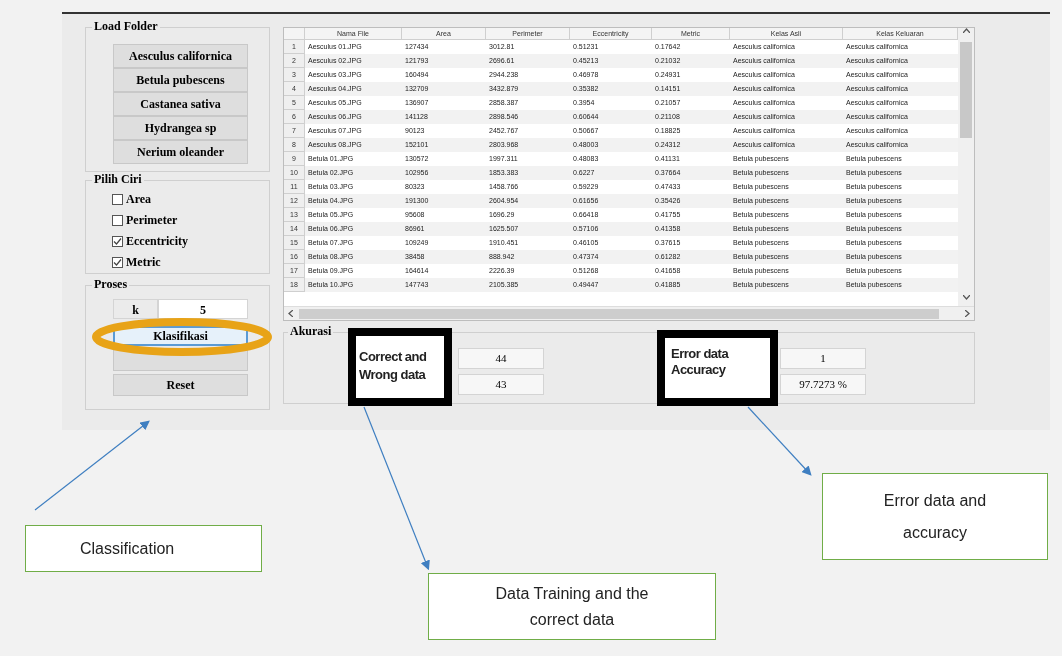 The height and width of the screenshot is (656, 1062). What do you see at coordinates (180, 56) in the screenshot?
I see `folder-button: Aesculus californica` at bounding box center [180, 56].